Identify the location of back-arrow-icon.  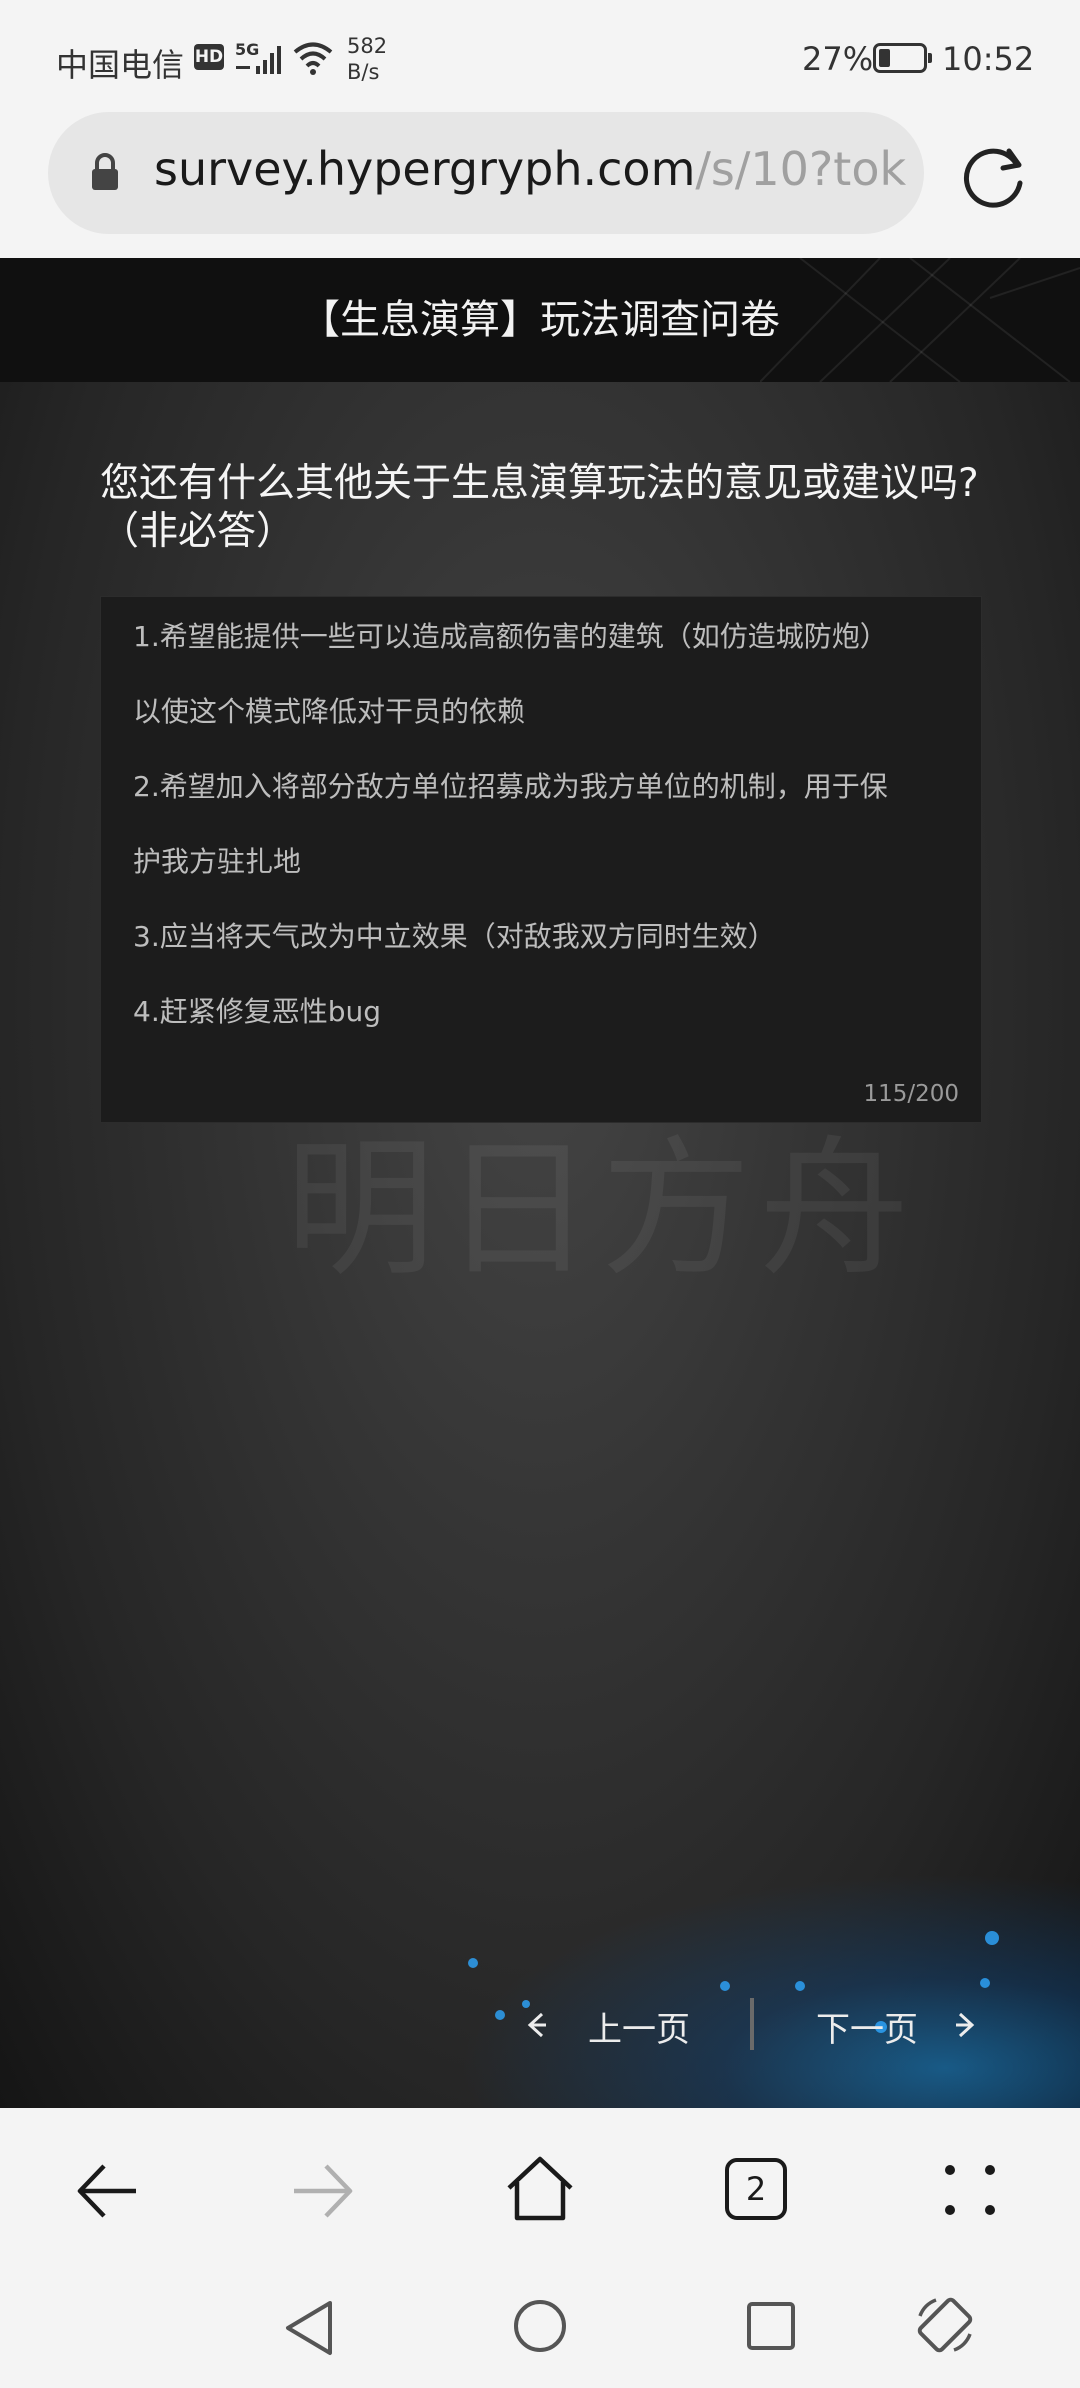
(107, 2191).